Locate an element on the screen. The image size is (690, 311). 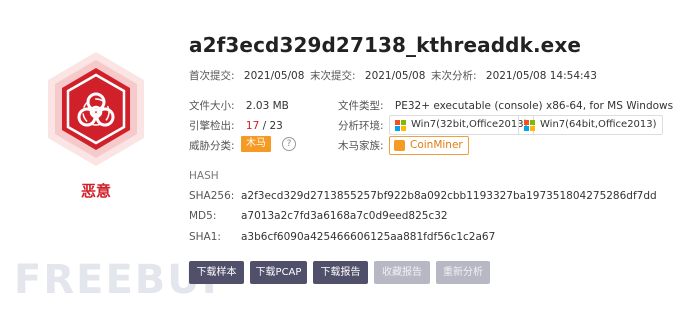
md5-row: MD5: is located at coordinates (202, 216).